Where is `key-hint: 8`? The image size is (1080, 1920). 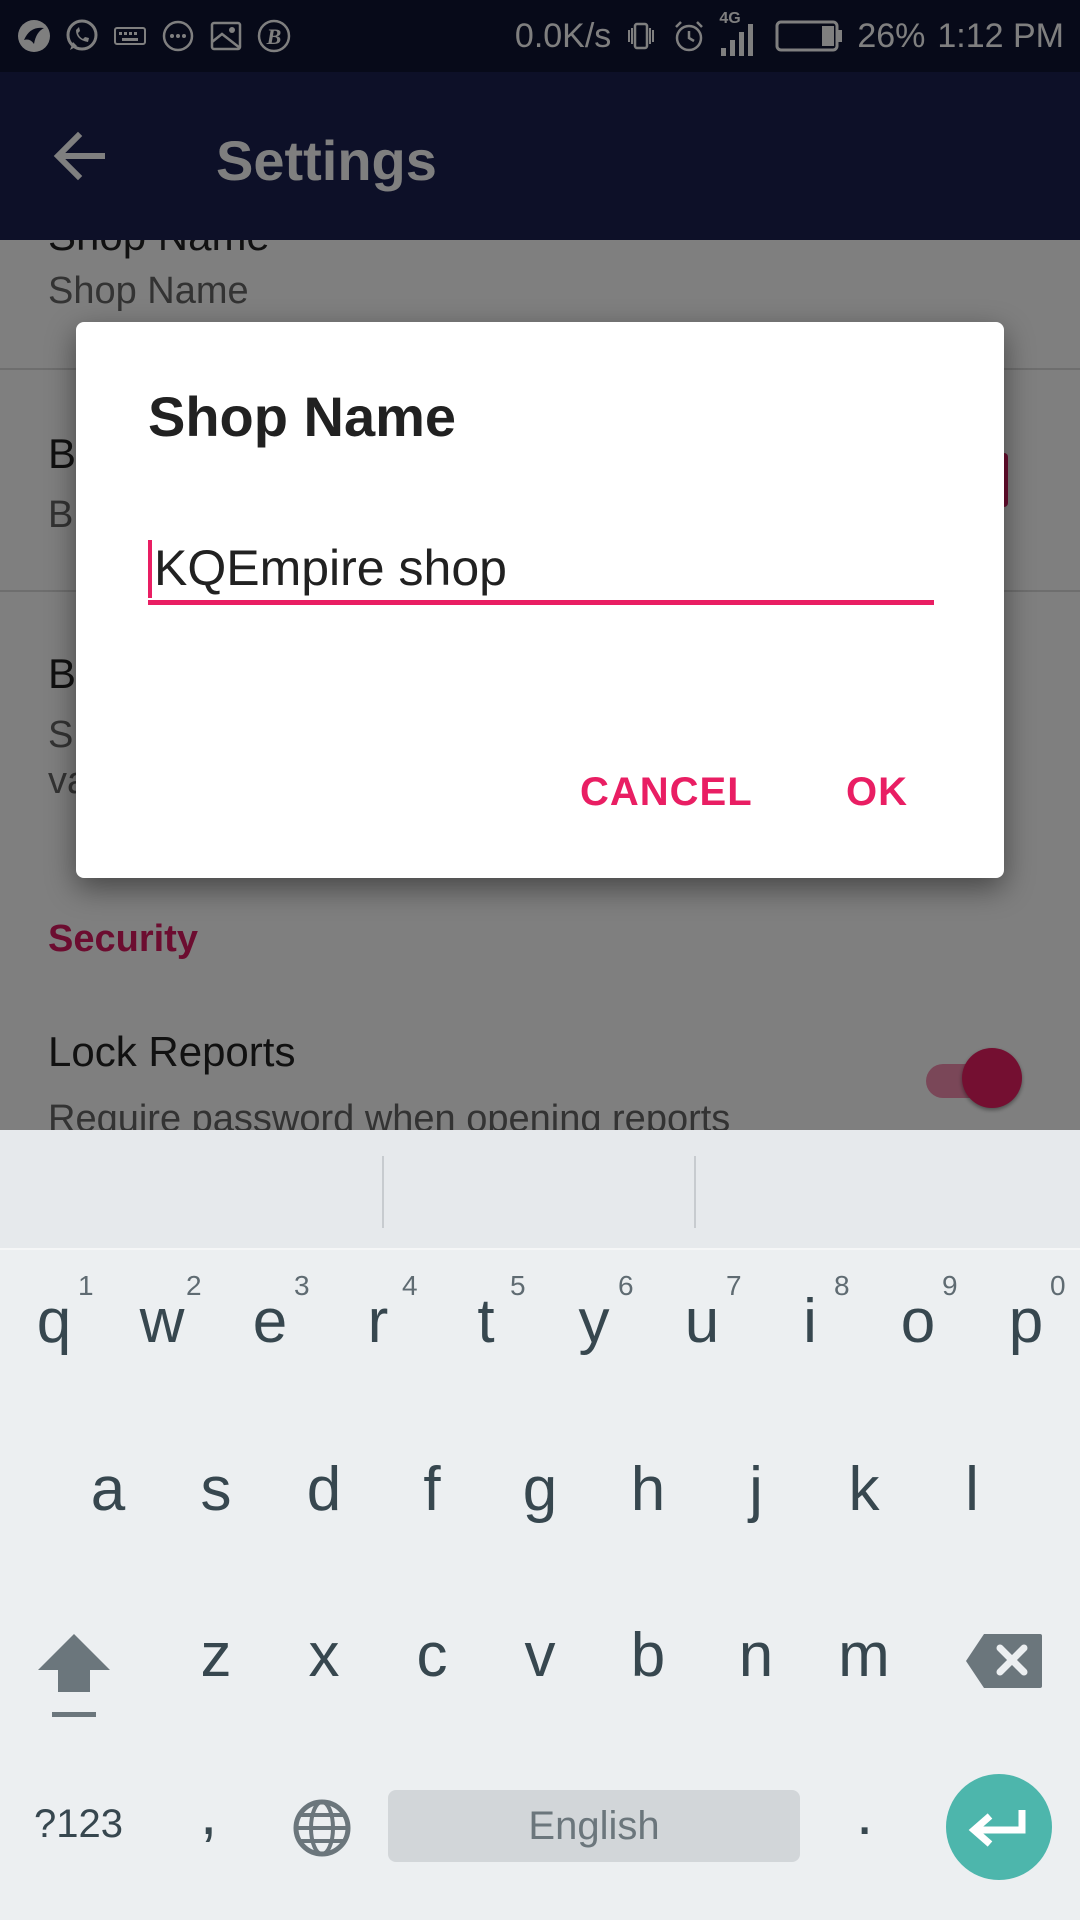 key-hint: 8 is located at coordinates (842, 1285).